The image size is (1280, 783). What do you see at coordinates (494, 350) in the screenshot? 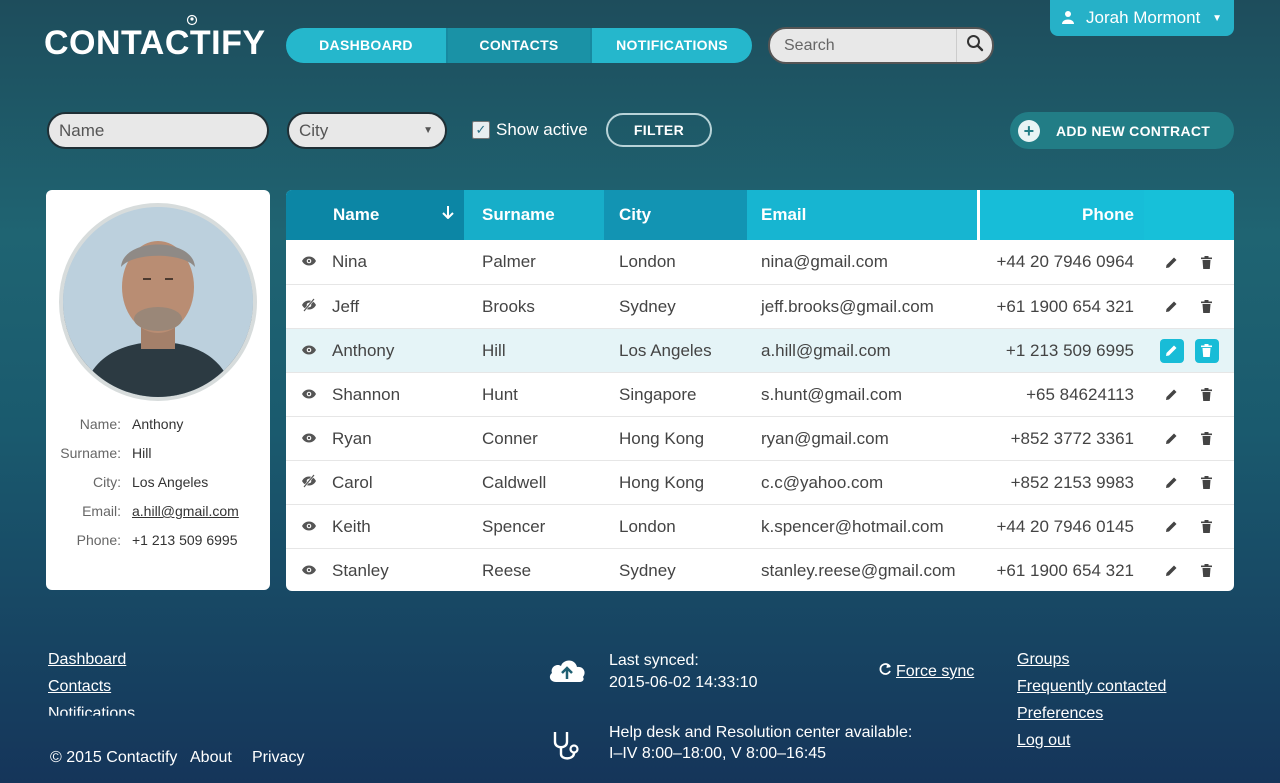
I see `cell-surname: Hill` at bounding box center [494, 350].